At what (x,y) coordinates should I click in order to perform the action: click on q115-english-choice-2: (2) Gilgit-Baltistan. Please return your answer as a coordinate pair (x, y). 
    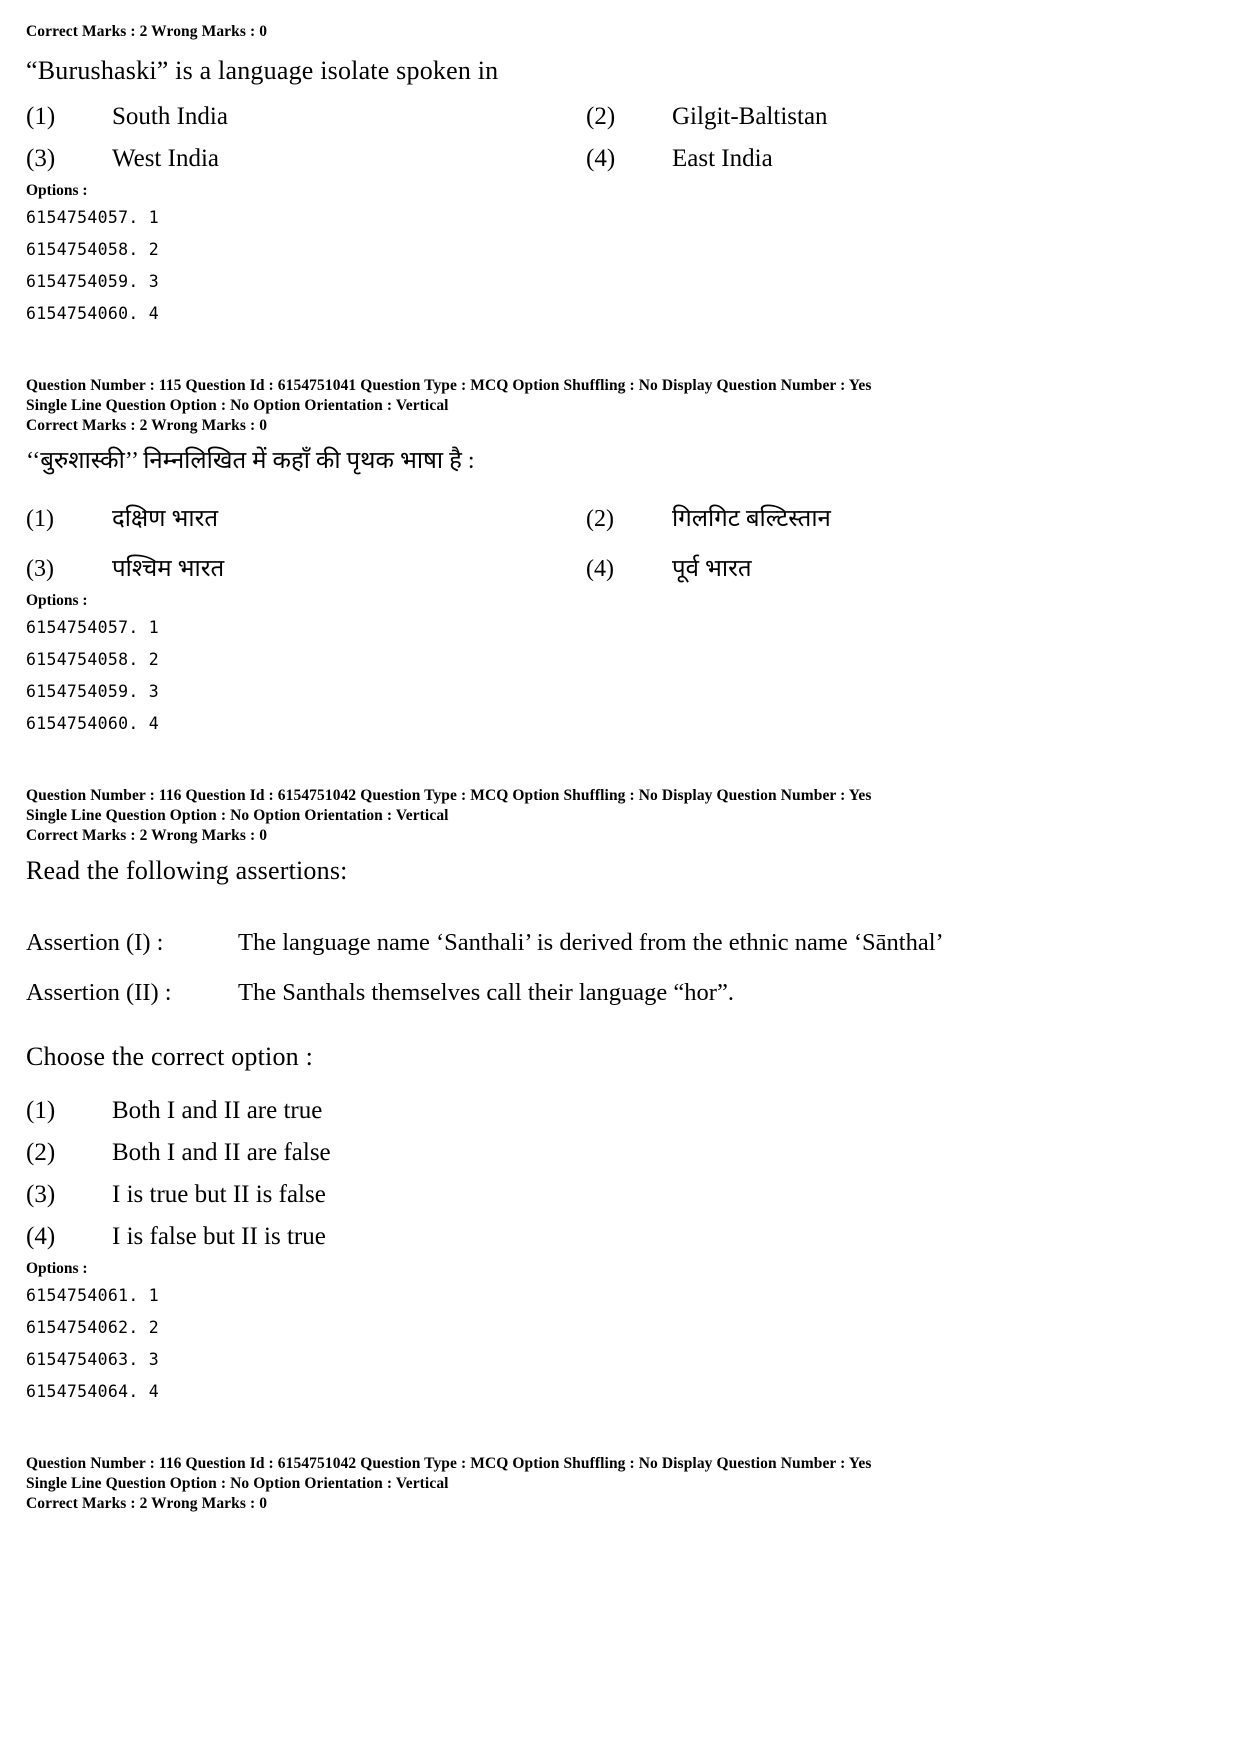
    Looking at the image, I should click on (900, 117).